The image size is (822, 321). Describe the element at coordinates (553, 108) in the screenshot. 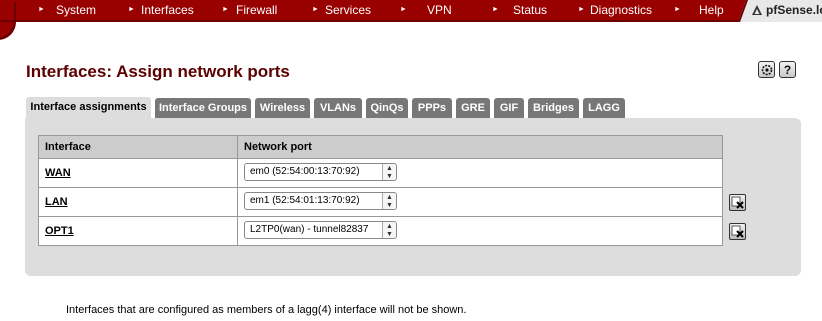

I see `tab-bridges: Bridges` at that location.